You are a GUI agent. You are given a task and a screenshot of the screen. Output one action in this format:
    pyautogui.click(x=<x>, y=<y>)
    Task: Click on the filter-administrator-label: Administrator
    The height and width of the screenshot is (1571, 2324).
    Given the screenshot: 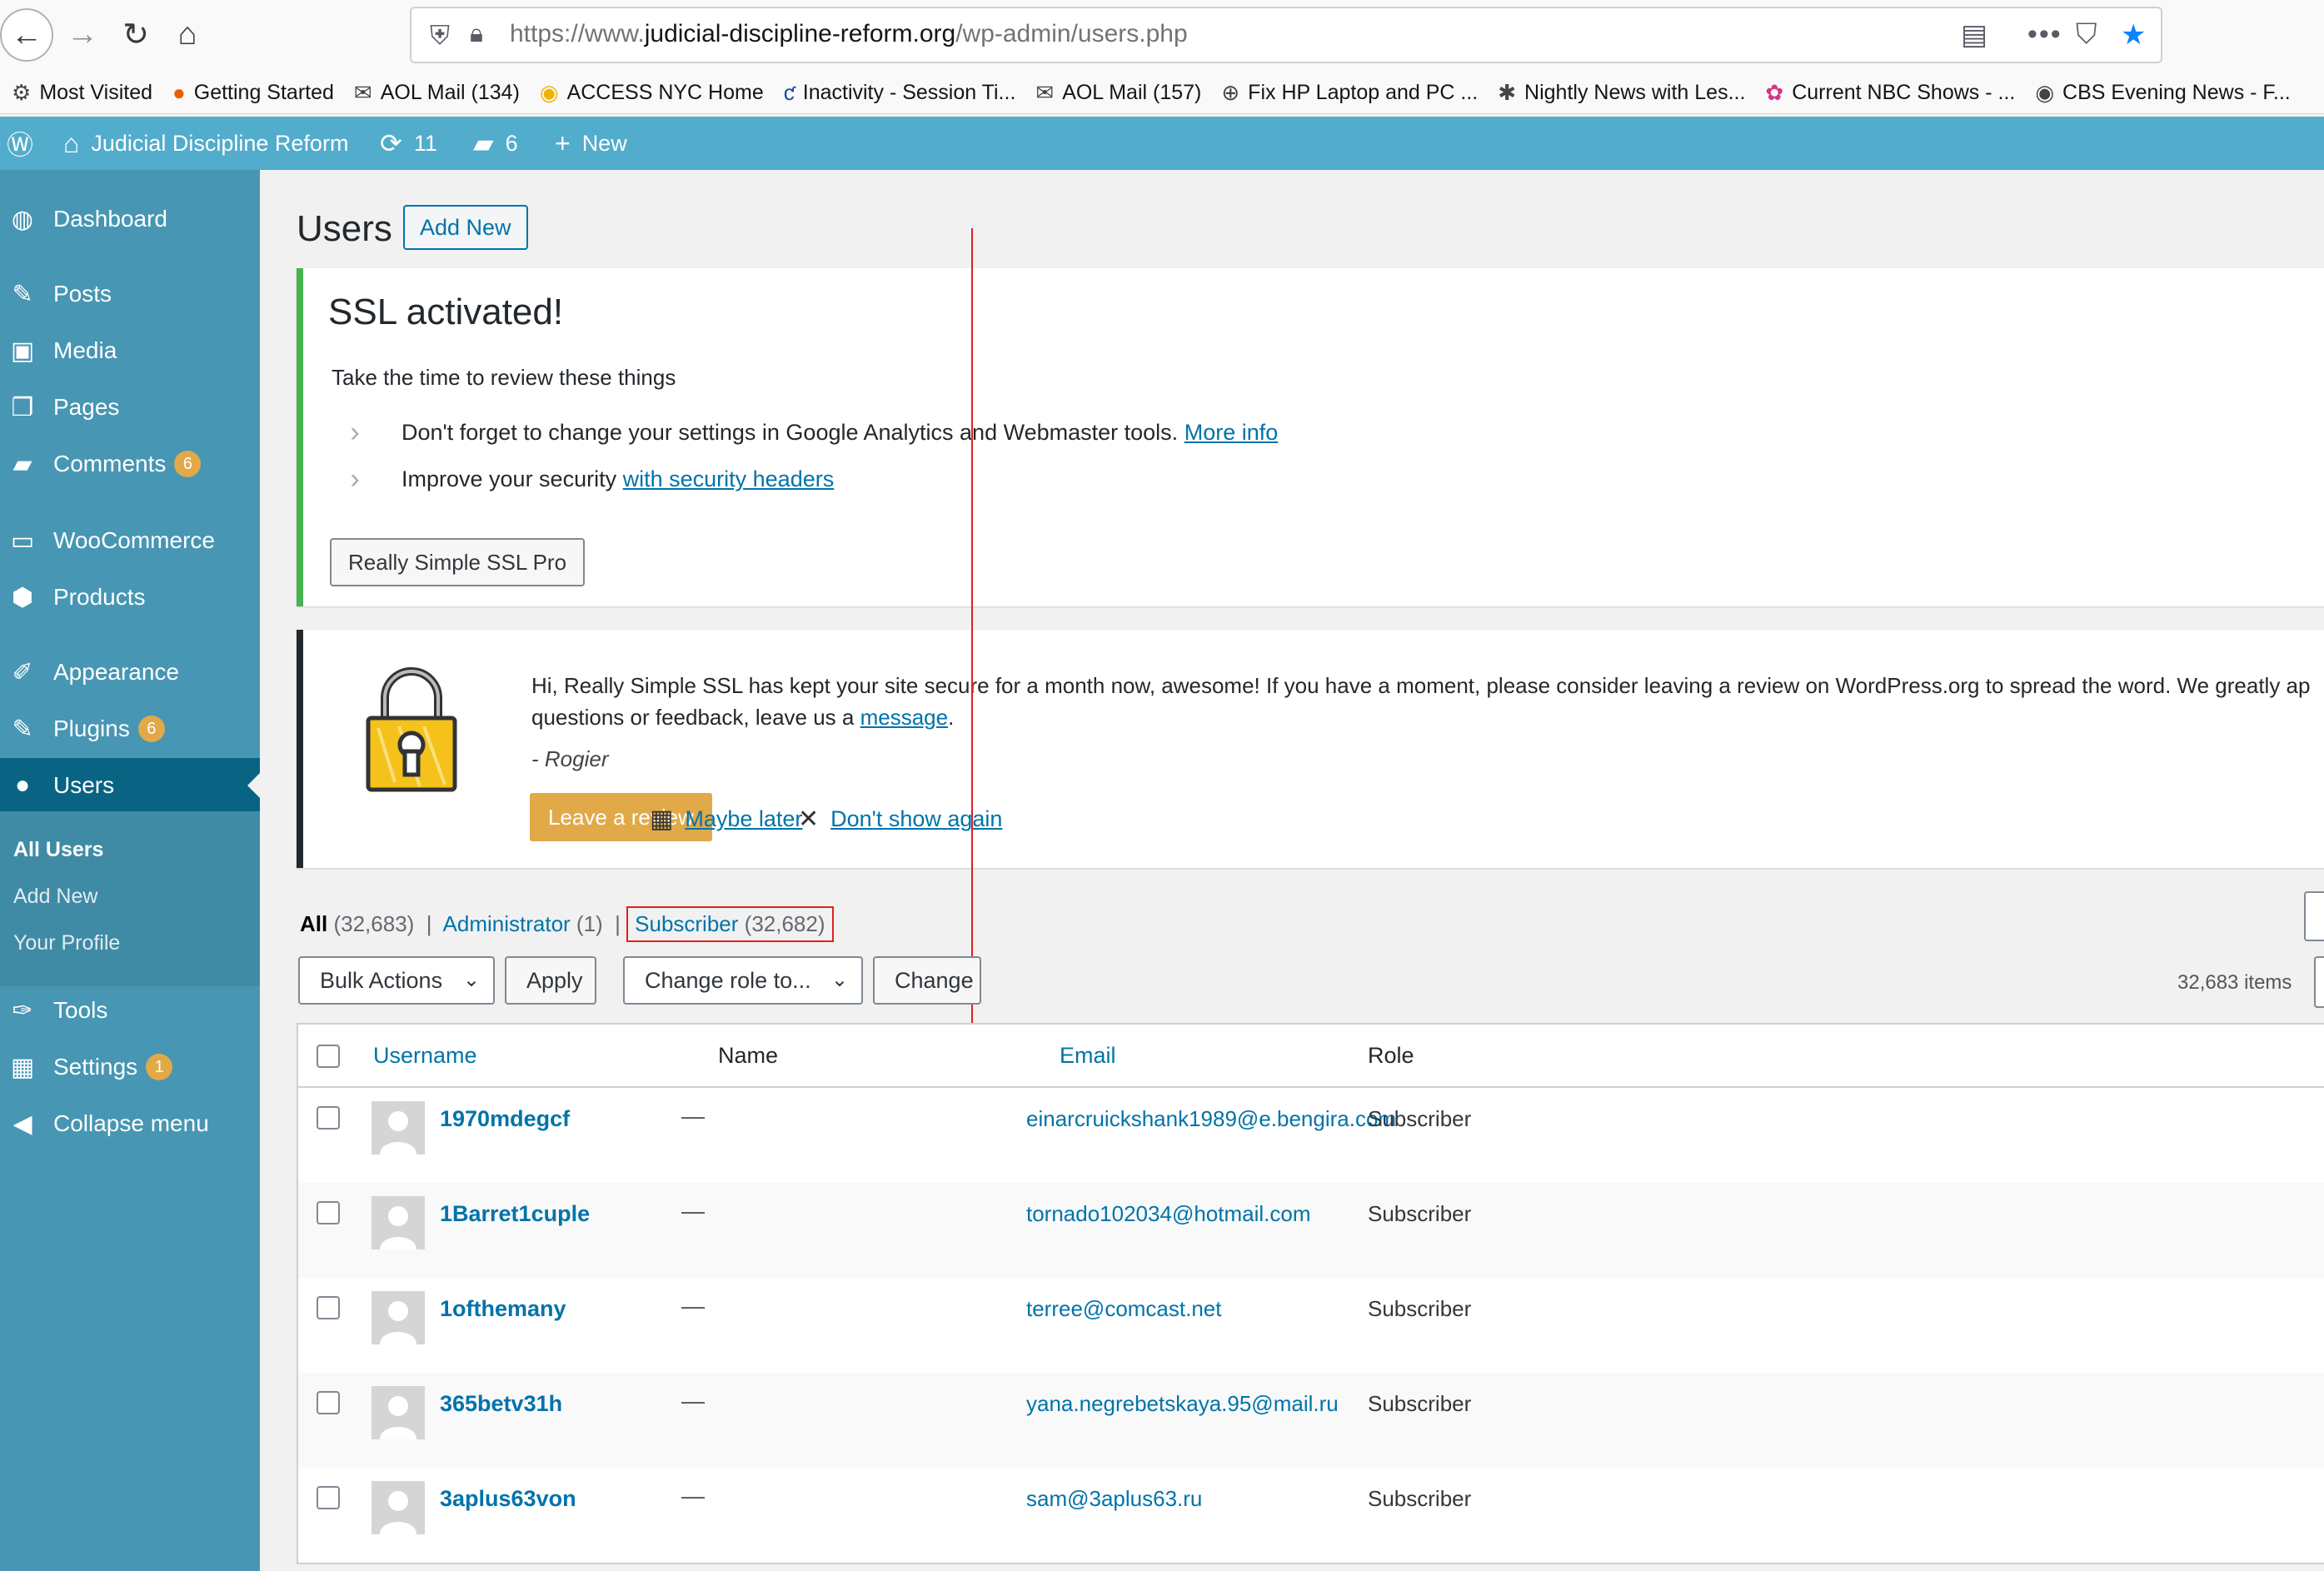 What is the action you would take?
    pyautogui.click(x=507, y=923)
    